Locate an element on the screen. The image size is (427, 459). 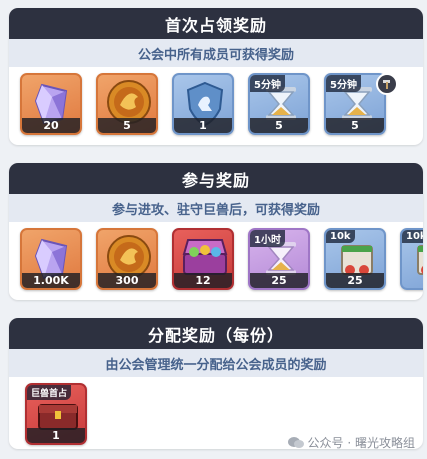
panel-subtitle: 由公会管理统一分配给公会成员的奖励 is located at coordinates (216, 363).